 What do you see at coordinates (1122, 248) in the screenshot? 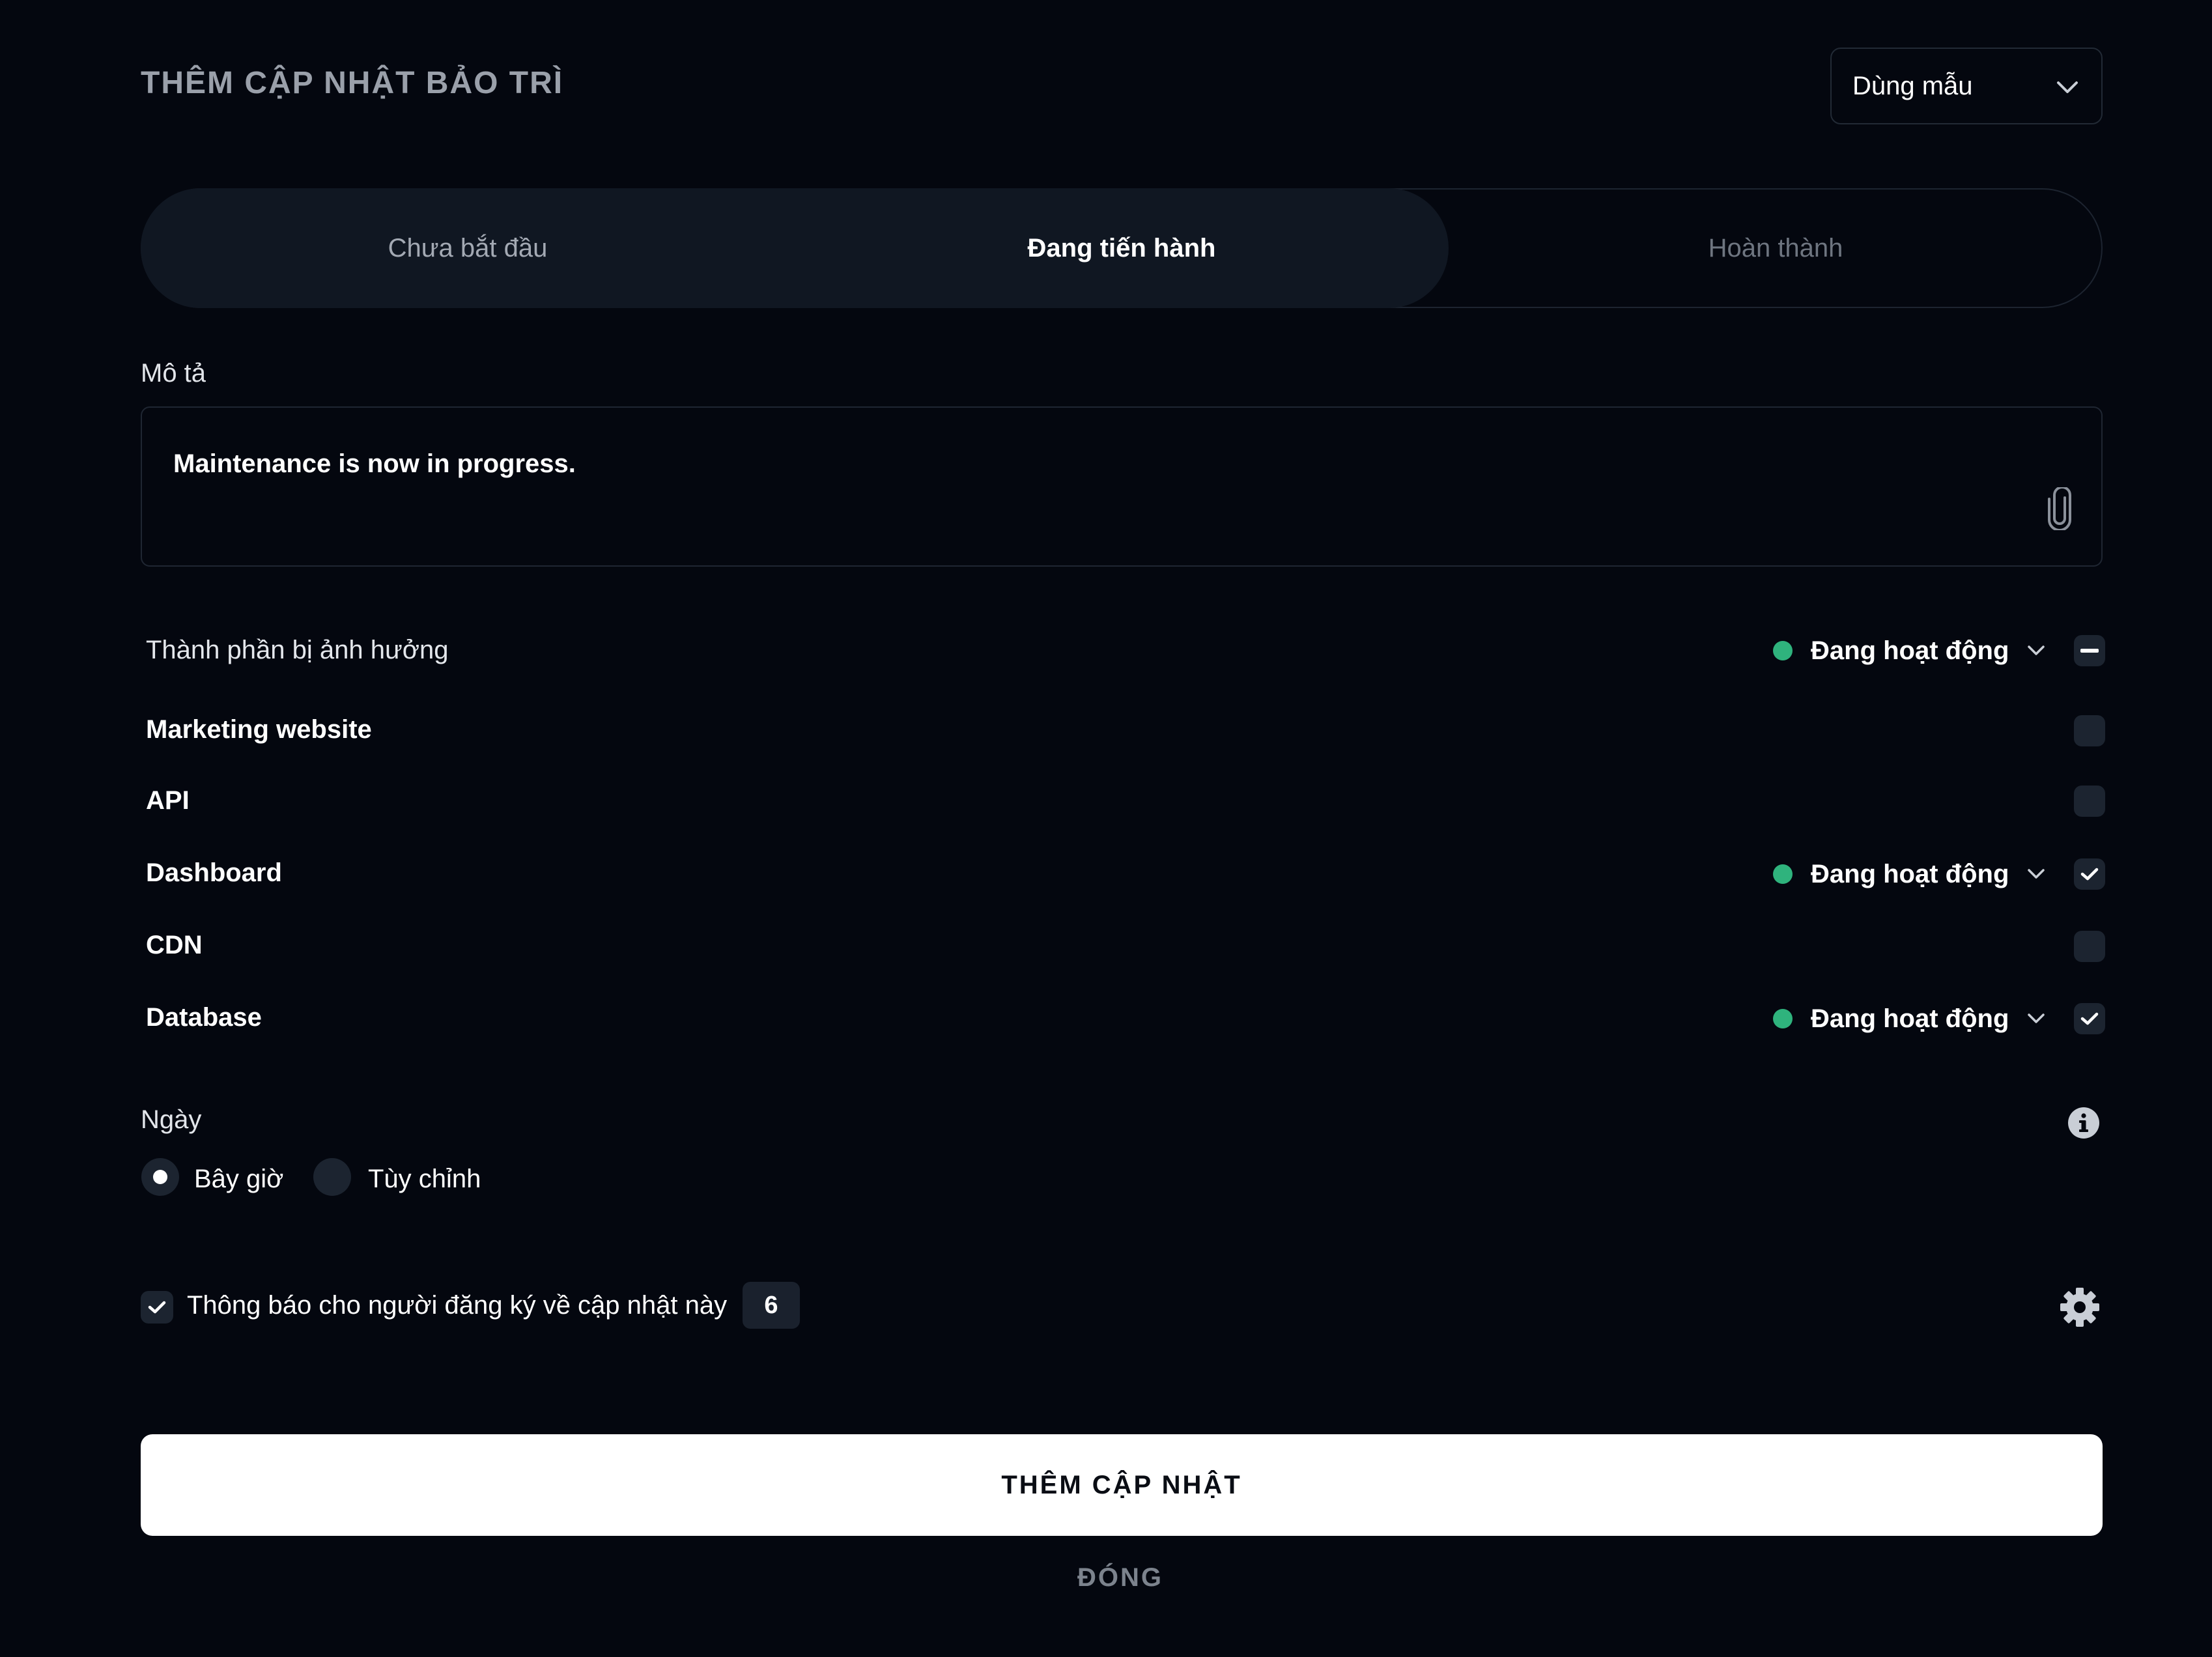
I see `tab-in-progress: Đang tiến hành` at bounding box center [1122, 248].